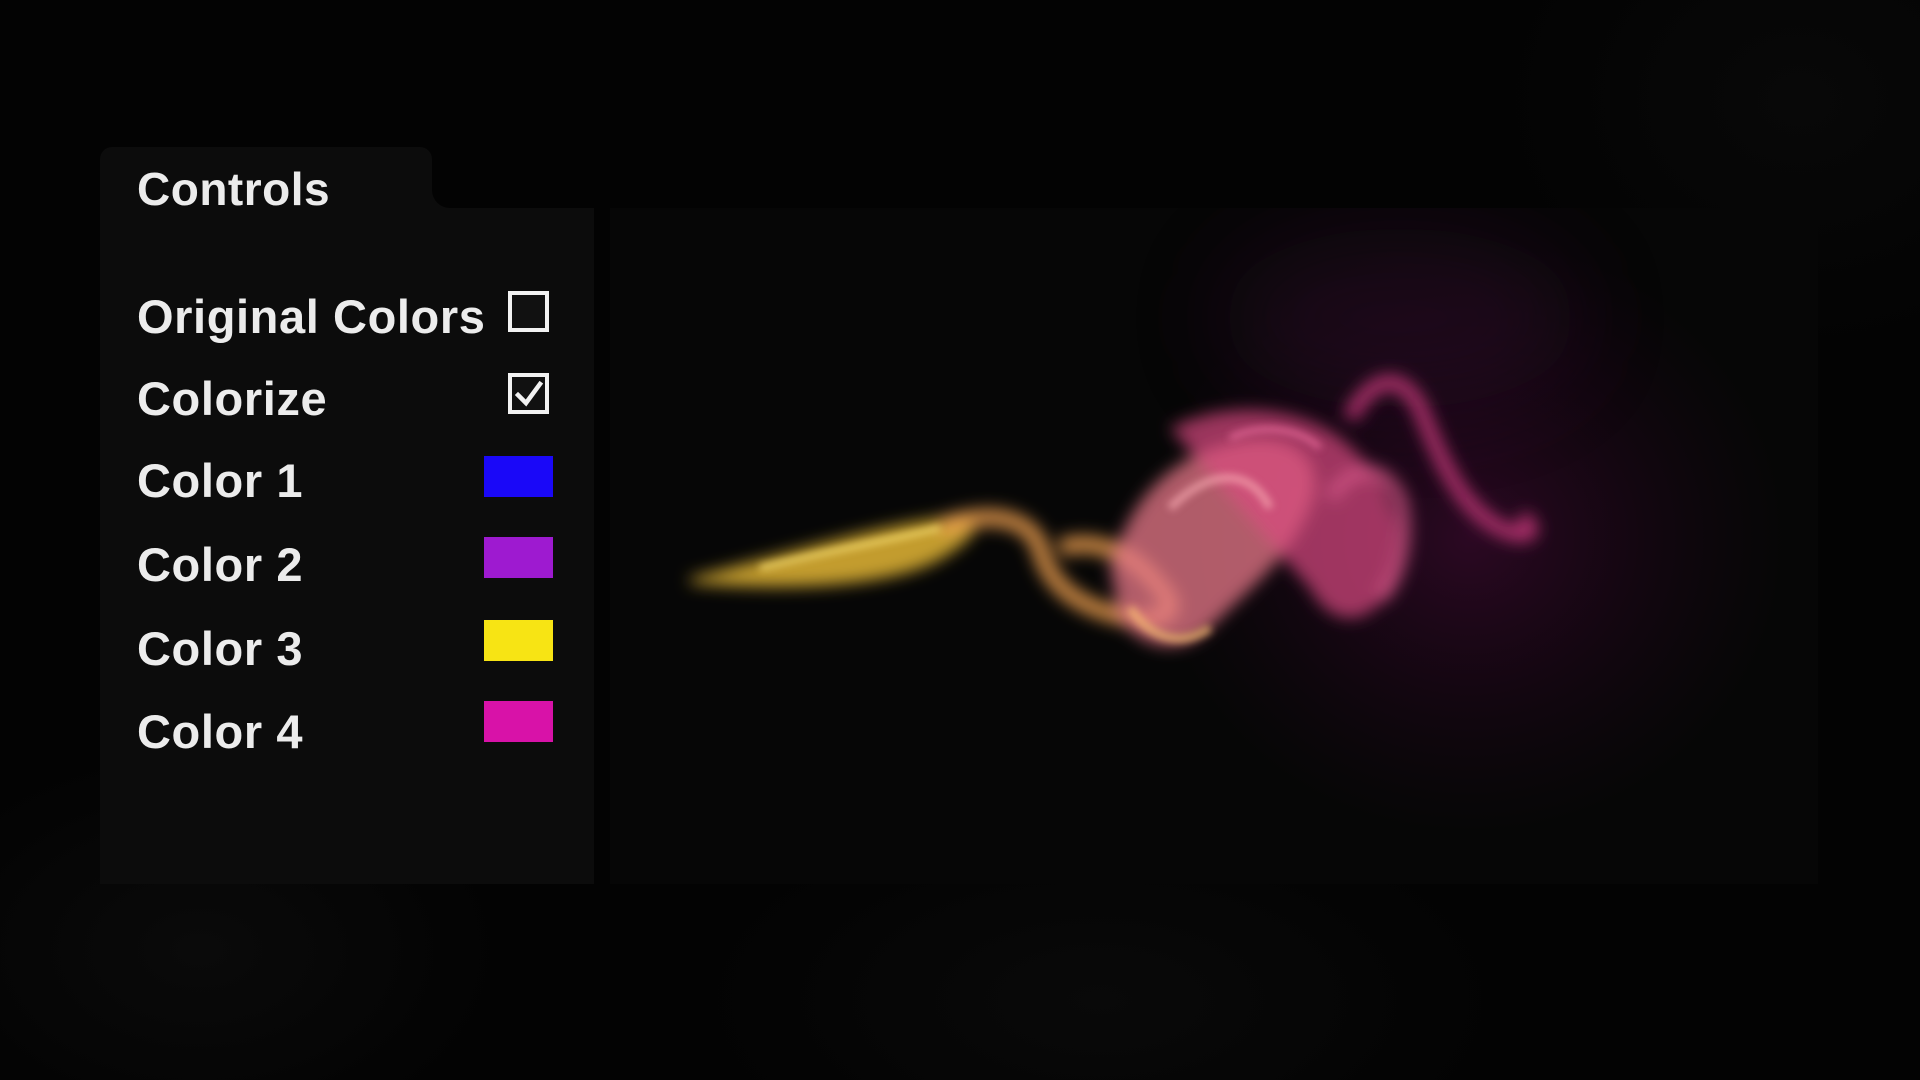 The image size is (1920, 1080). I want to click on checkmark-icon, so click(529, 393).